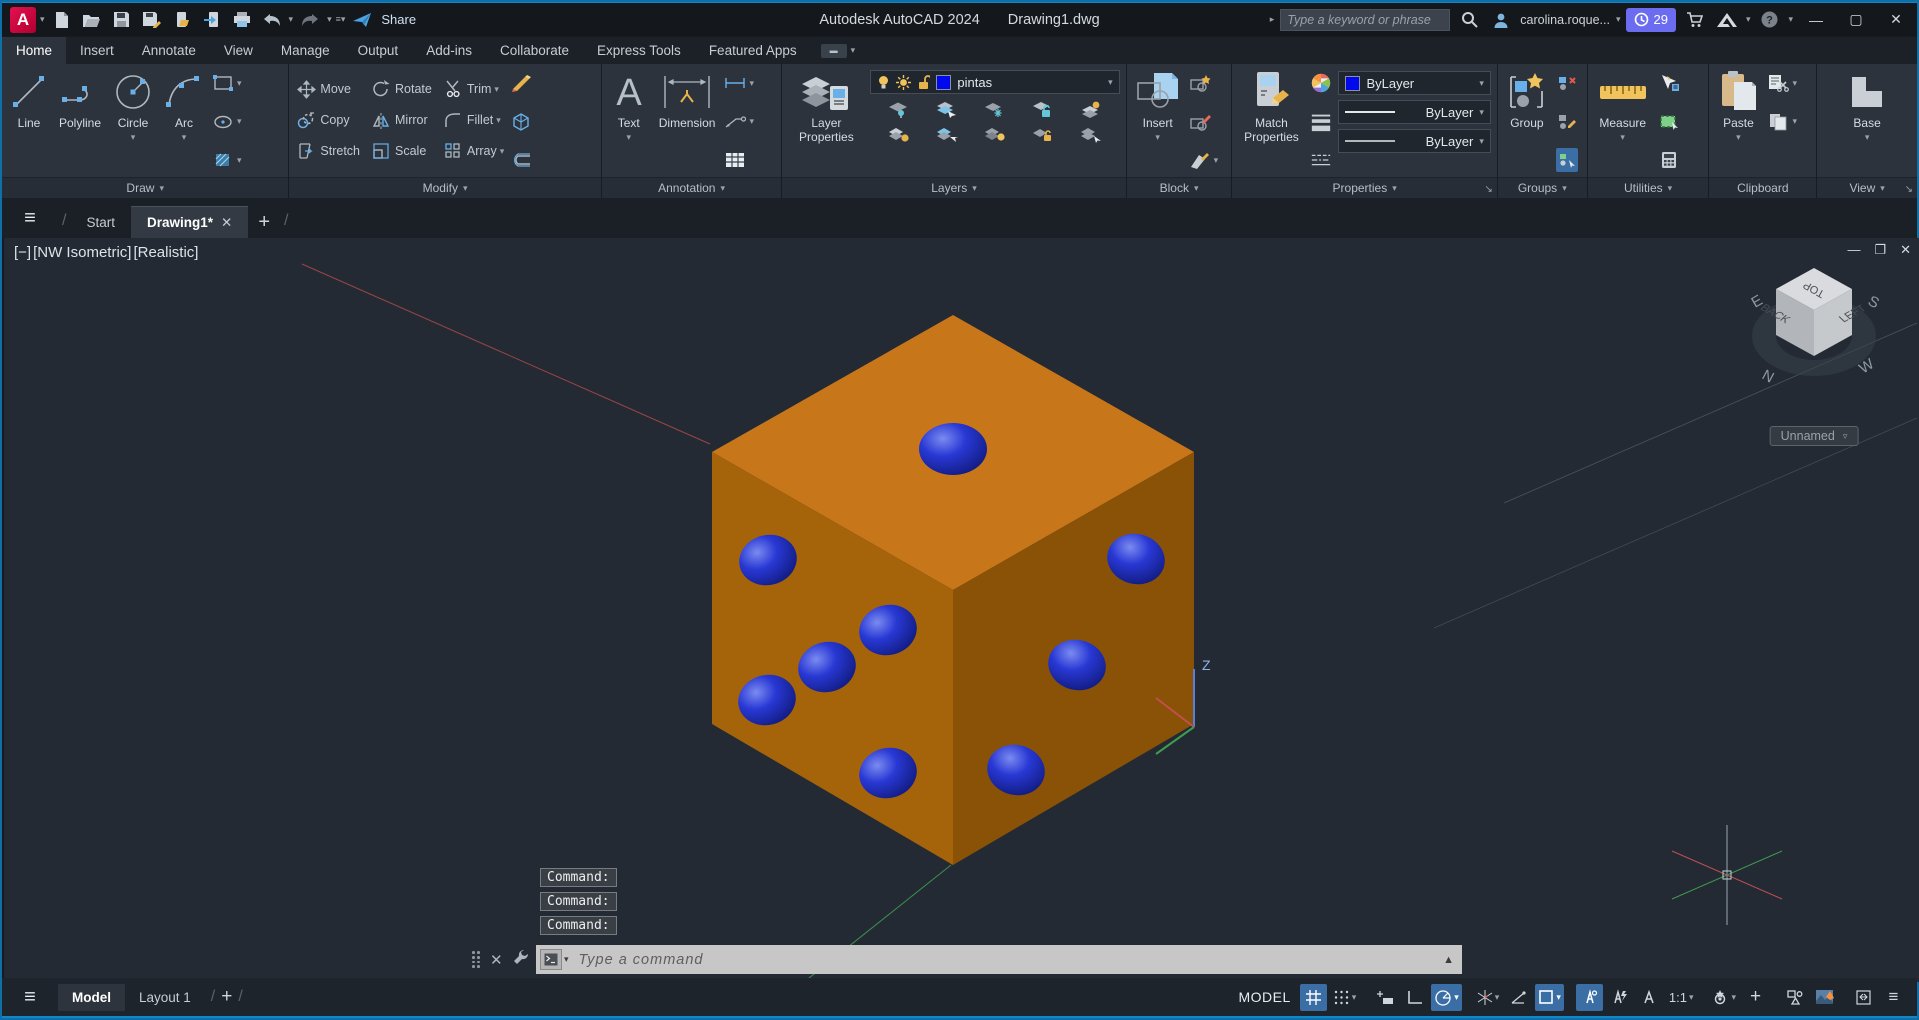  What do you see at coordinates (145, 187) in the screenshot?
I see `panel-label-draw: Draw ▾` at bounding box center [145, 187].